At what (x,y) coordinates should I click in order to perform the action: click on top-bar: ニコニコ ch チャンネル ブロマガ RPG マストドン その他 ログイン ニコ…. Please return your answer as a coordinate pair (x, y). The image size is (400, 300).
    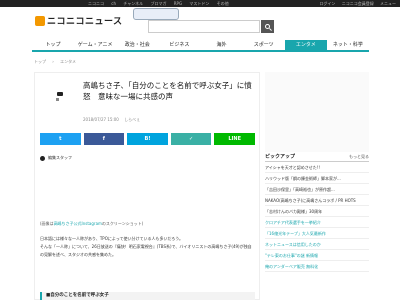
    Looking at the image, I should click on (200, 3).